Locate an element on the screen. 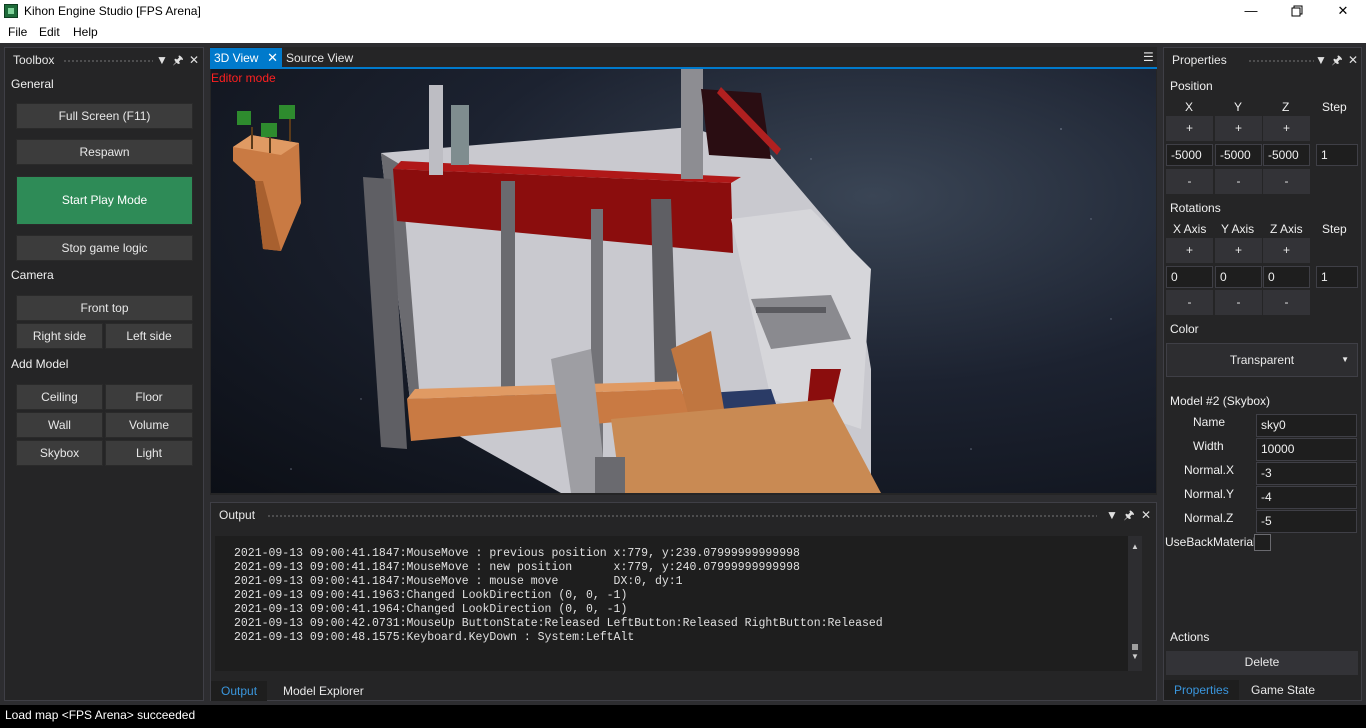  stop-game-logic-button: Stop game logic is located at coordinates (104, 248).